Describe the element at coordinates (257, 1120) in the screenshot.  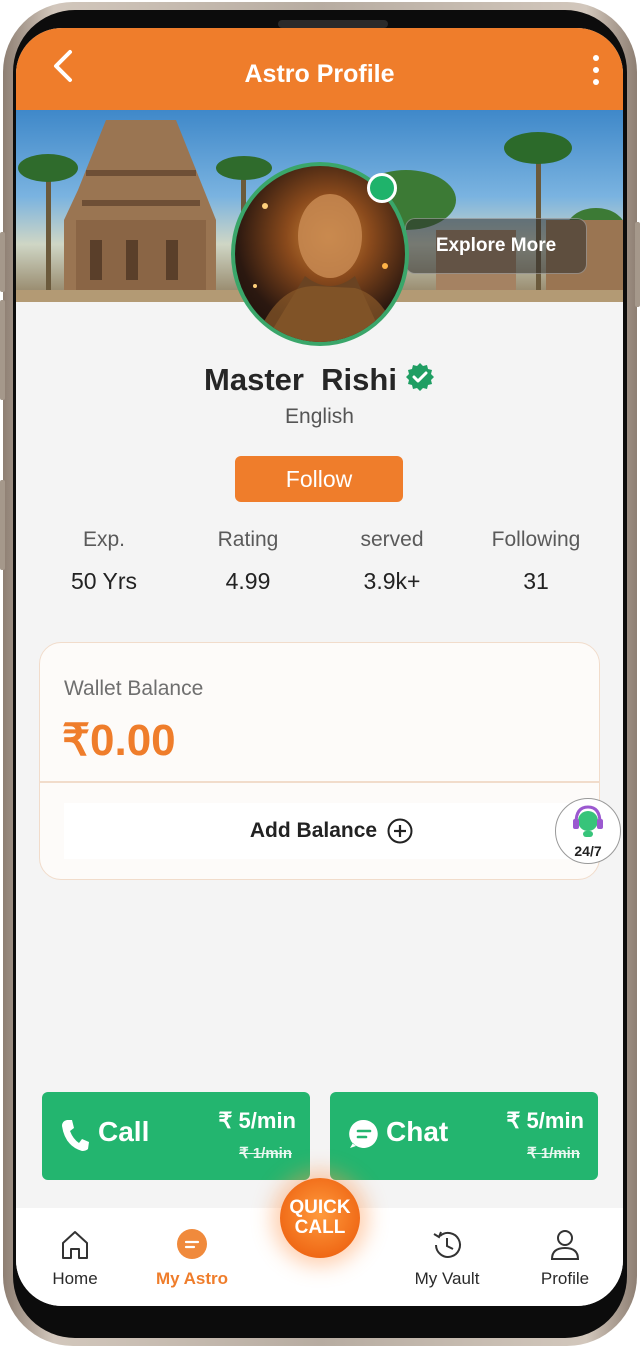
I see `call-price: ₹ 5/min` at that location.